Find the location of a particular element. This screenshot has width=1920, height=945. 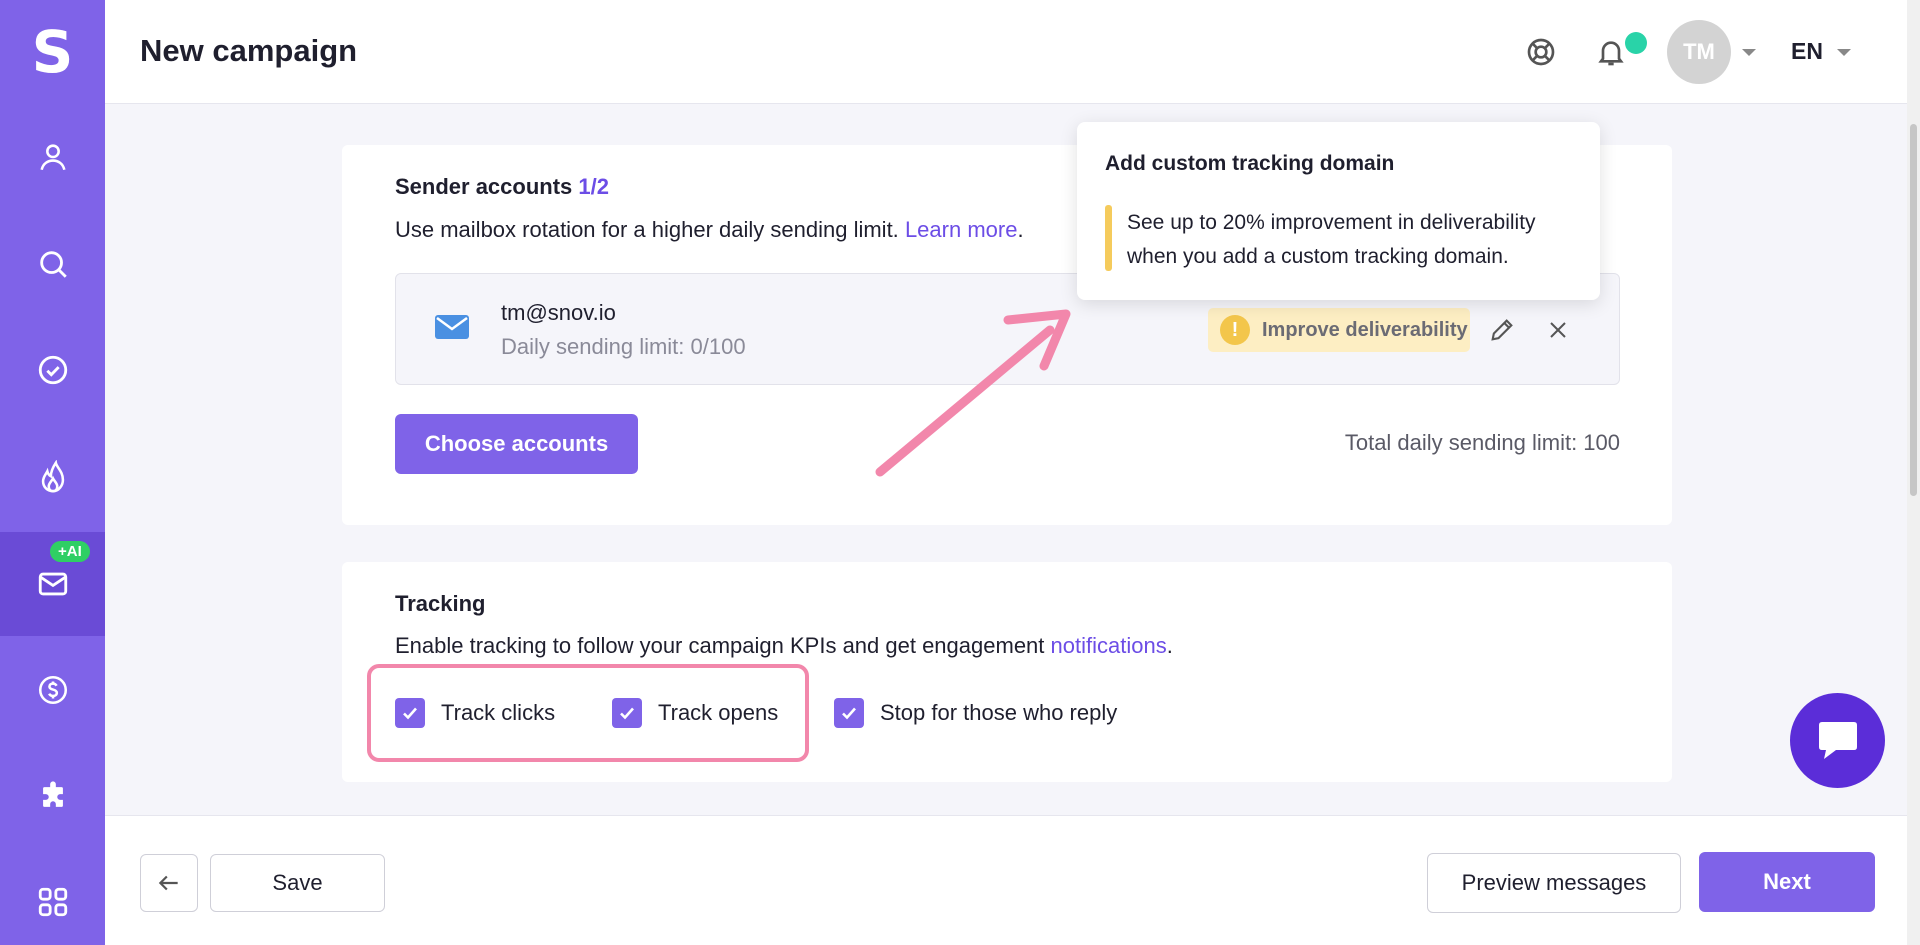

app-logo: S is located at coordinates (52, 52).